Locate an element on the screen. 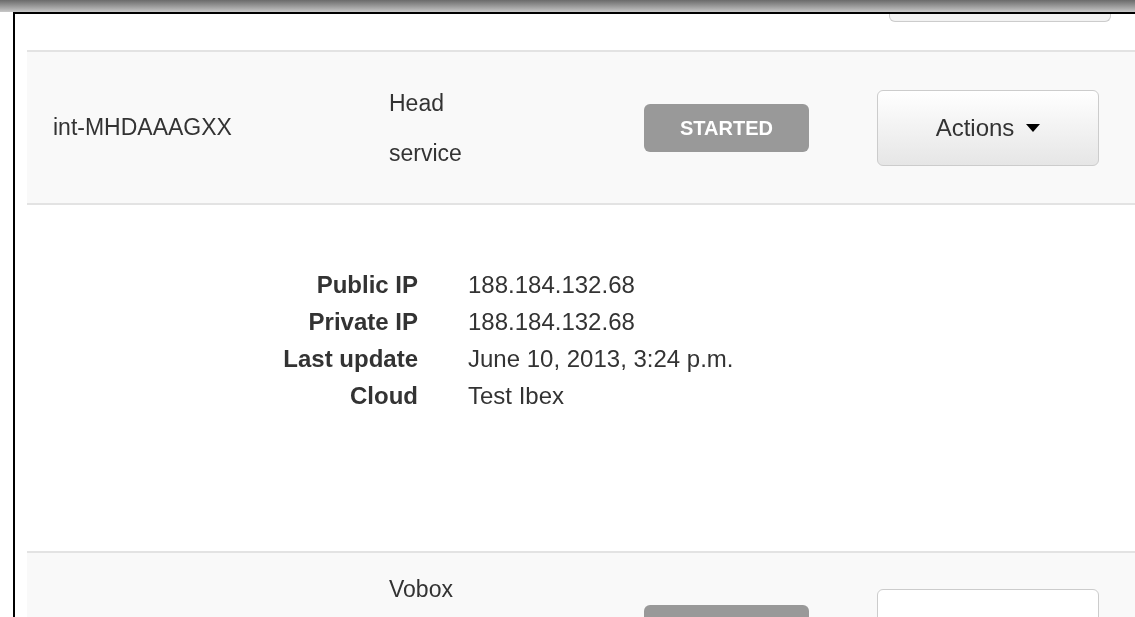 Image resolution: width=1135 pixels, height=617 pixels. actions-button: Actions is located at coordinates (988, 127).